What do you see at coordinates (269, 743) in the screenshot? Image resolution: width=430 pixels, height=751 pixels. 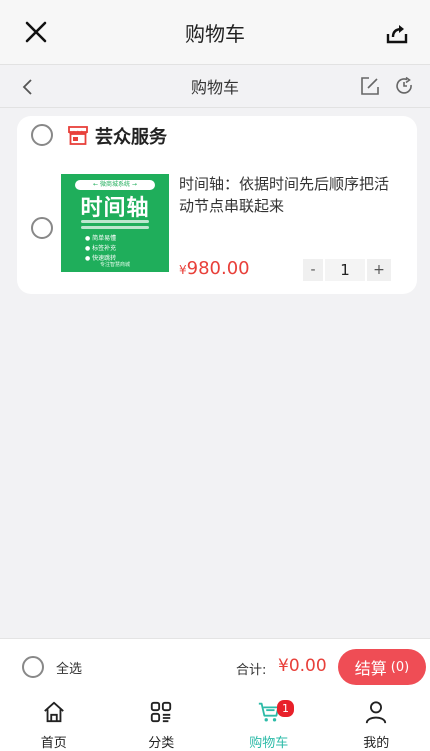 I see `tab-label: 购物车` at bounding box center [269, 743].